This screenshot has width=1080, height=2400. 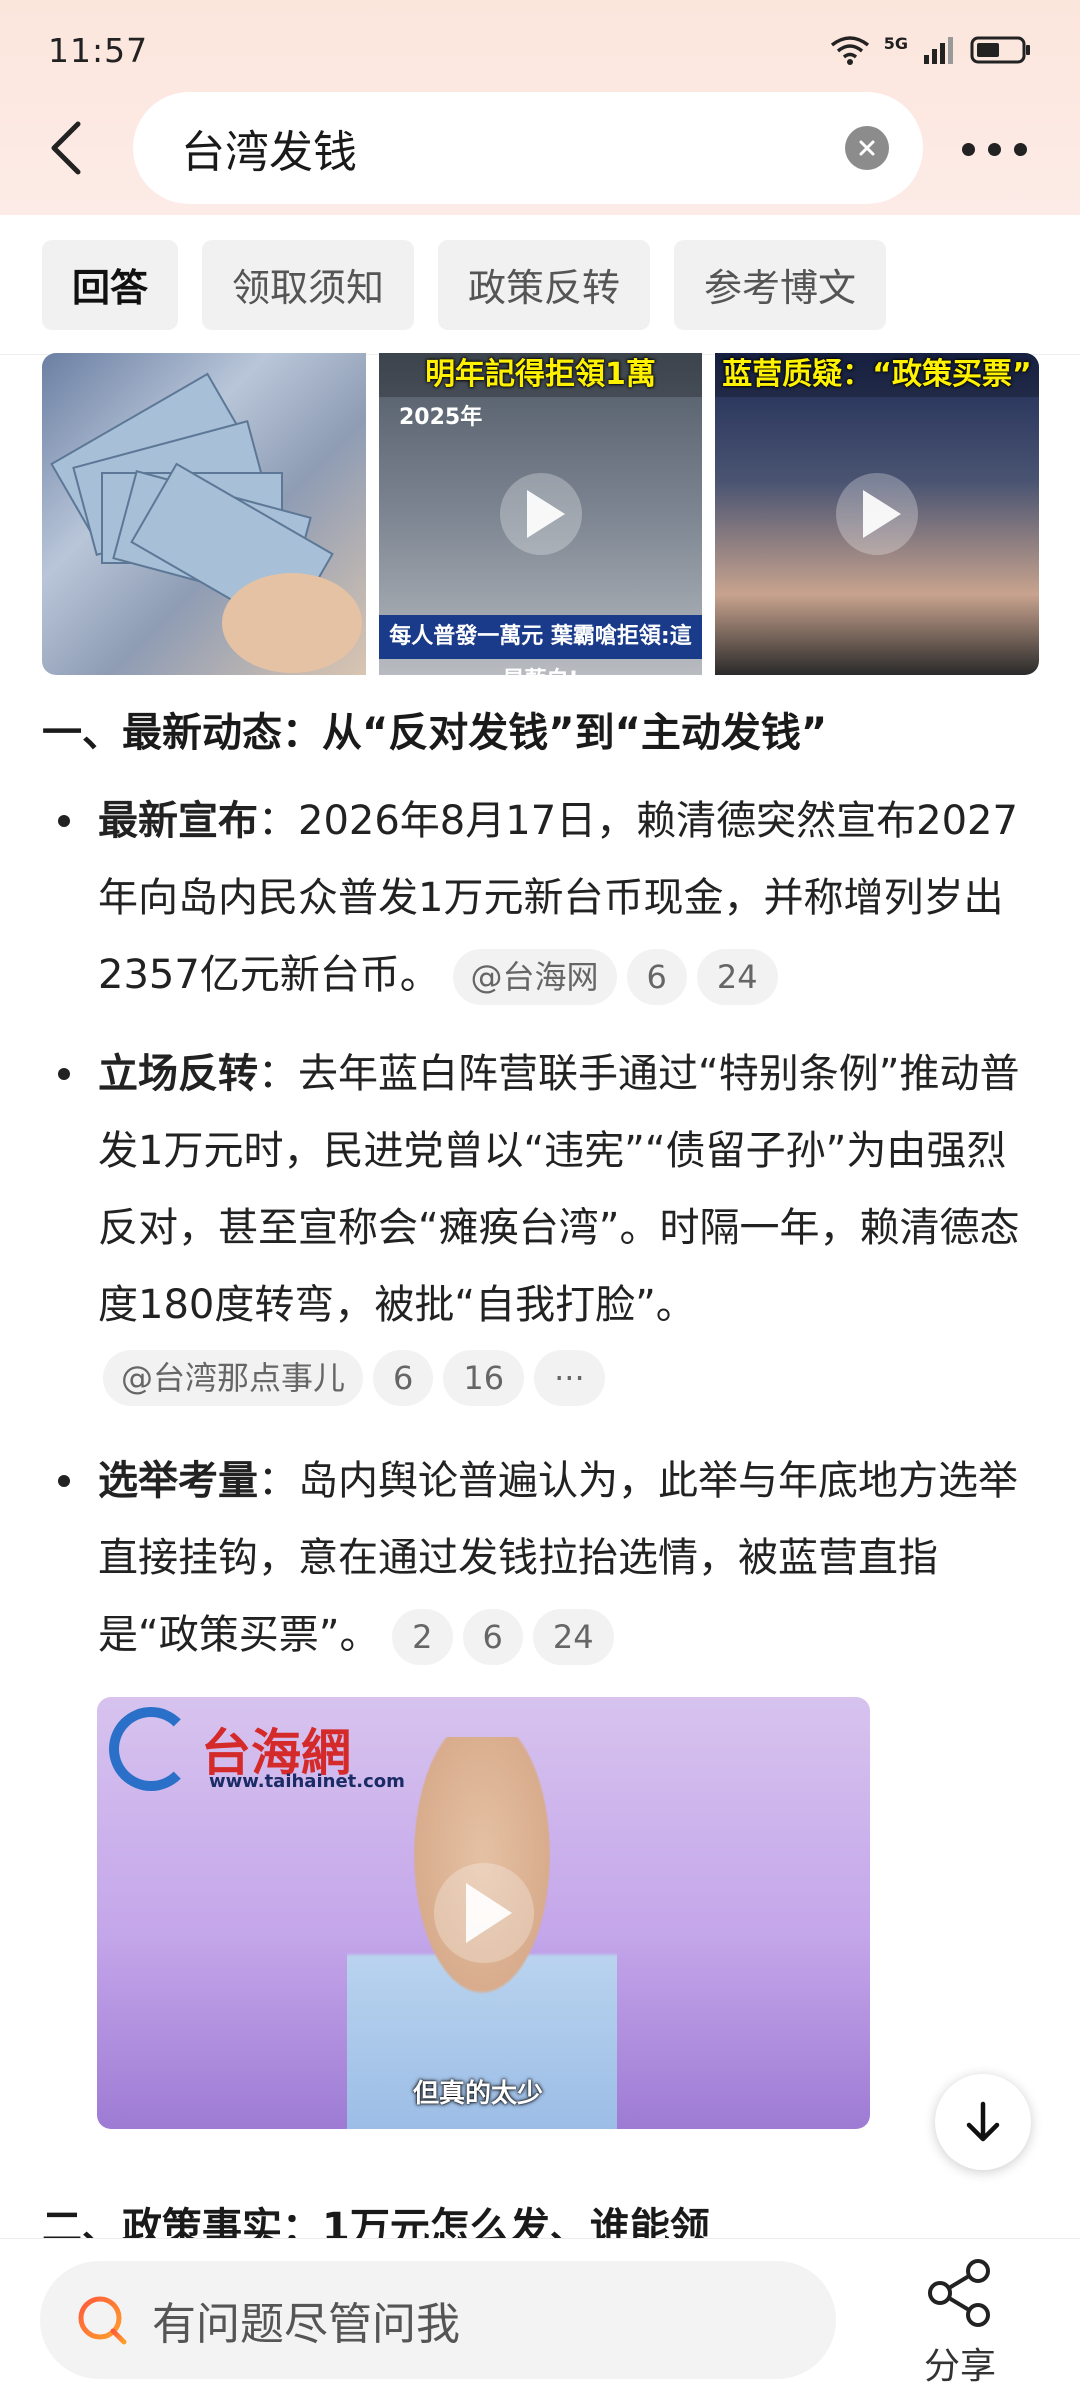 I want to click on close-icon, so click(x=867, y=148).